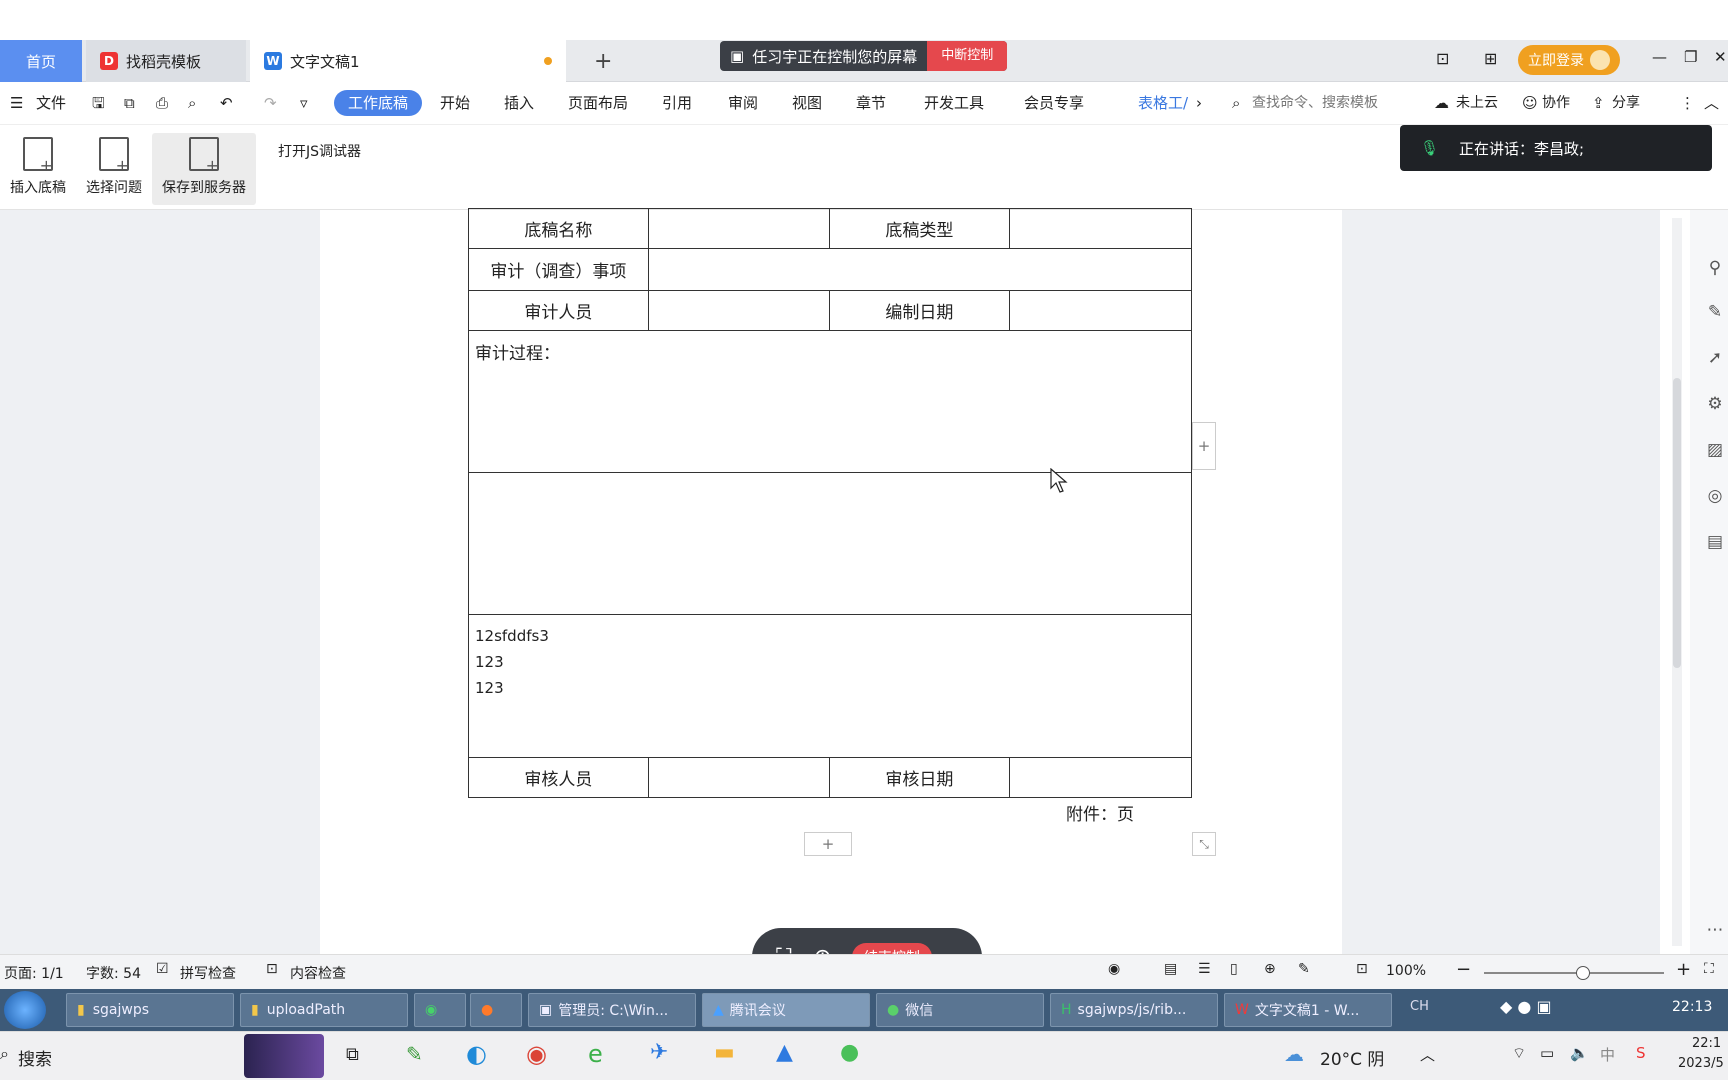  What do you see at coordinates (113, 973) in the screenshot?
I see `word-count: 字数: 54` at bounding box center [113, 973].